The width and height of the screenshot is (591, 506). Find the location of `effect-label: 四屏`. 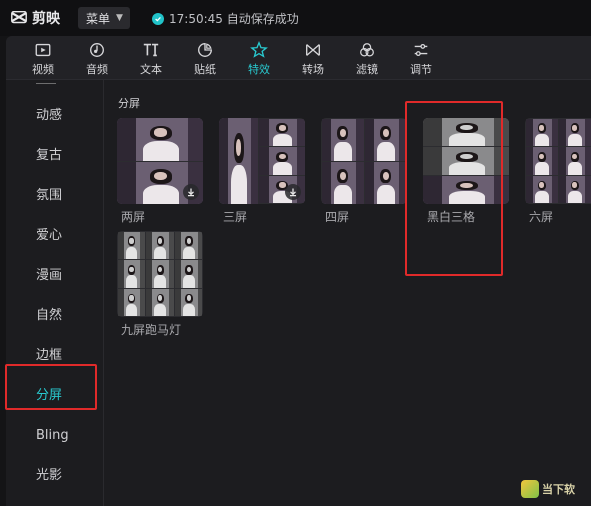

effect-label: 四屏 is located at coordinates (337, 217).